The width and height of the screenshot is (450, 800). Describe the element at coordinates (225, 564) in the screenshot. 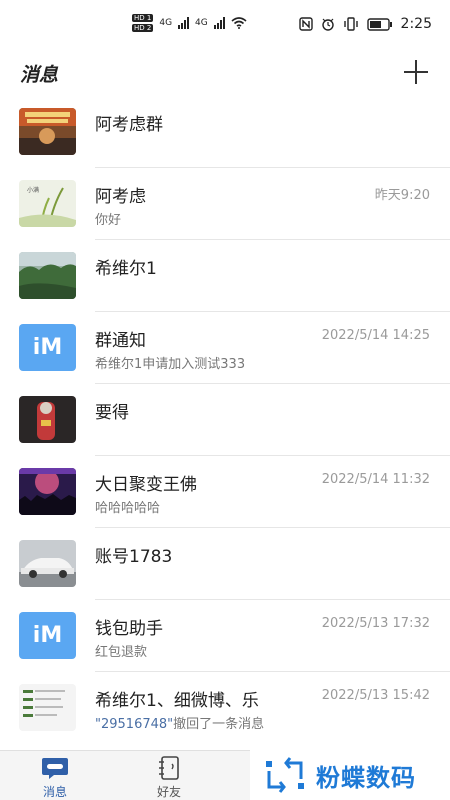

I see `conversation-item: 账号1783` at that location.